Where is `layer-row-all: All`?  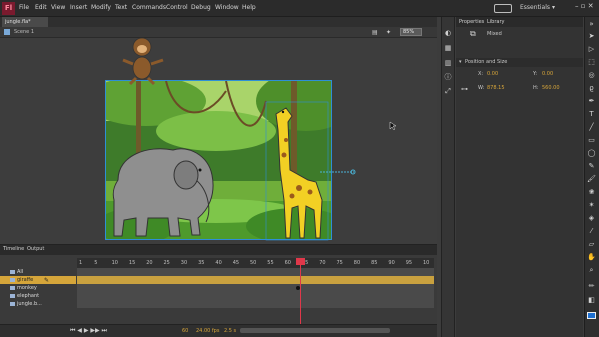 layer-row-all: All is located at coordinates (38, 272).